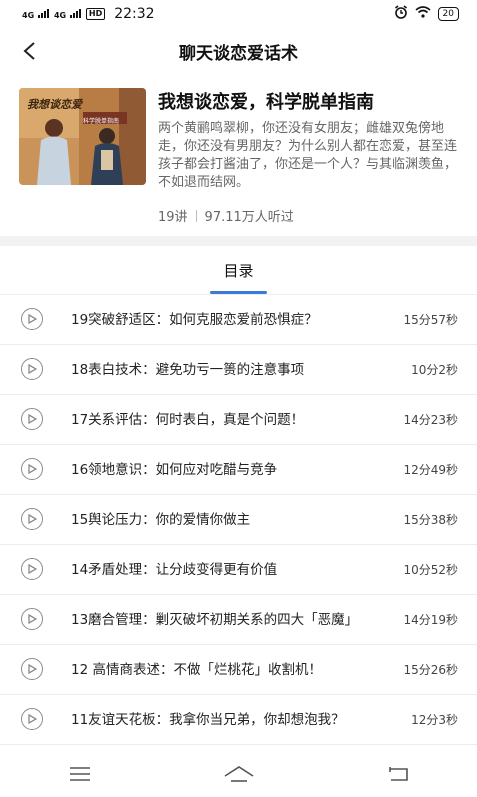 Image resolution: width=477 pixels, height=797 pixels. I want to click on menu-button, so click(80, 774).